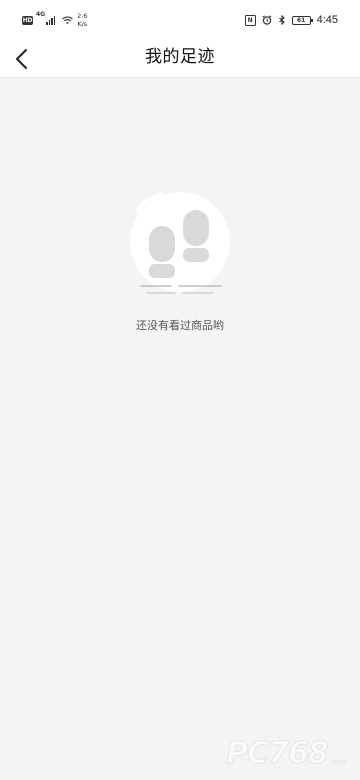 This screenshot has width=360, height=780. I want to click on wifi-icon, so click(67, 20).